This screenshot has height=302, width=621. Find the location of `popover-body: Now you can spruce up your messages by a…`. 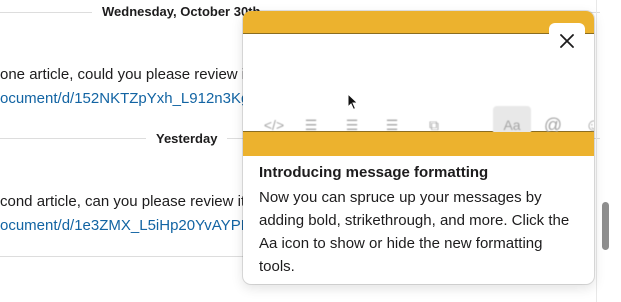

popover-body: Now you can spruce up your messages by a… is located at coordinates (414, 232).